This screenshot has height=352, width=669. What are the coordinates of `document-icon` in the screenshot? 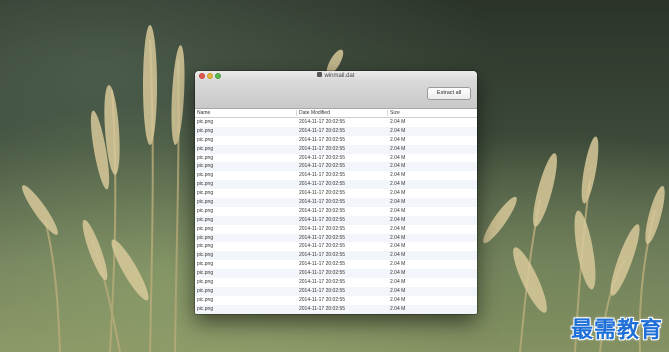 It's located at (320, 75).